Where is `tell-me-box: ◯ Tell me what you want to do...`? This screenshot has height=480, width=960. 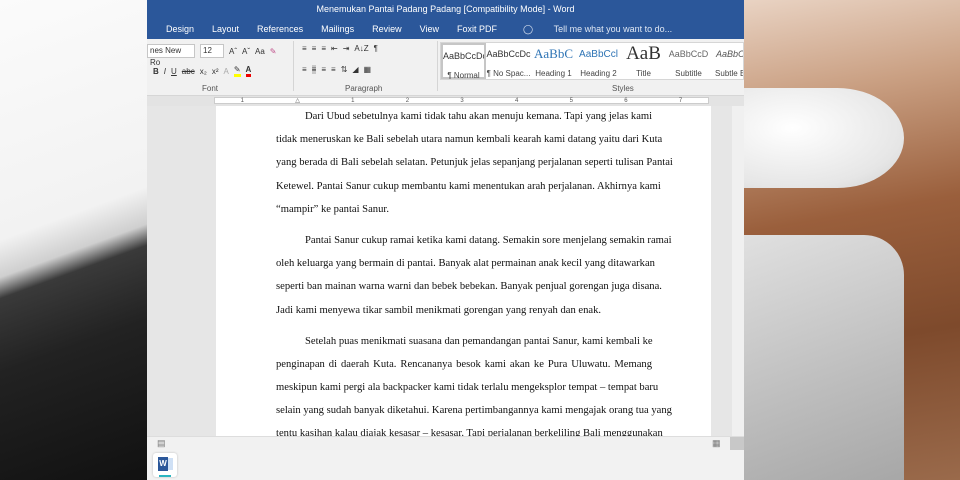
tell-me-box: ◯ Tell me what you want to do... is located at coordinates (598, 29).